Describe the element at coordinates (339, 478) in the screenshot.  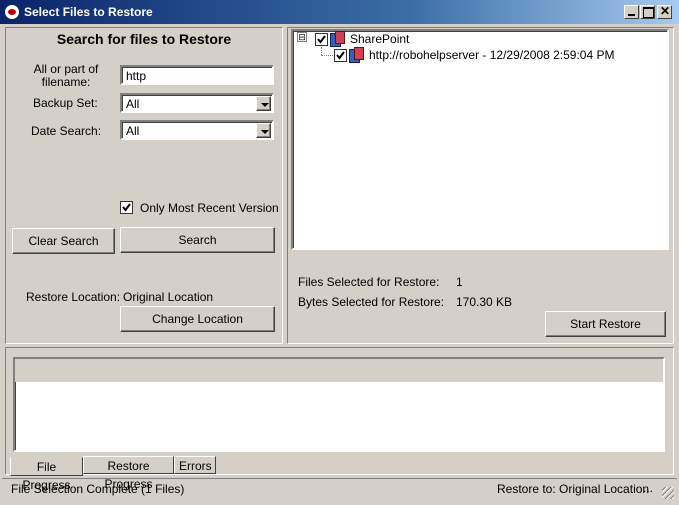
I see `status-divider` at that location.